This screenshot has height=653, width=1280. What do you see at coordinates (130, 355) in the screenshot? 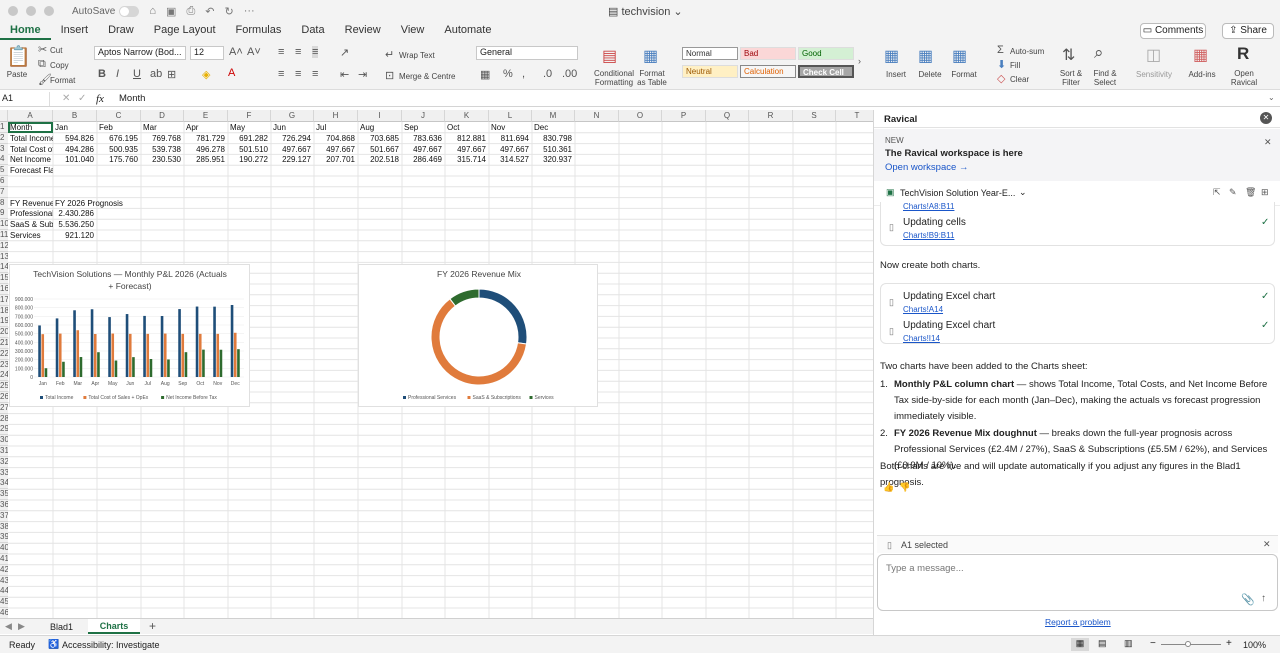
I see `bar-total-cost-of-sales-opex-jun` at bounding box center [130, 355].